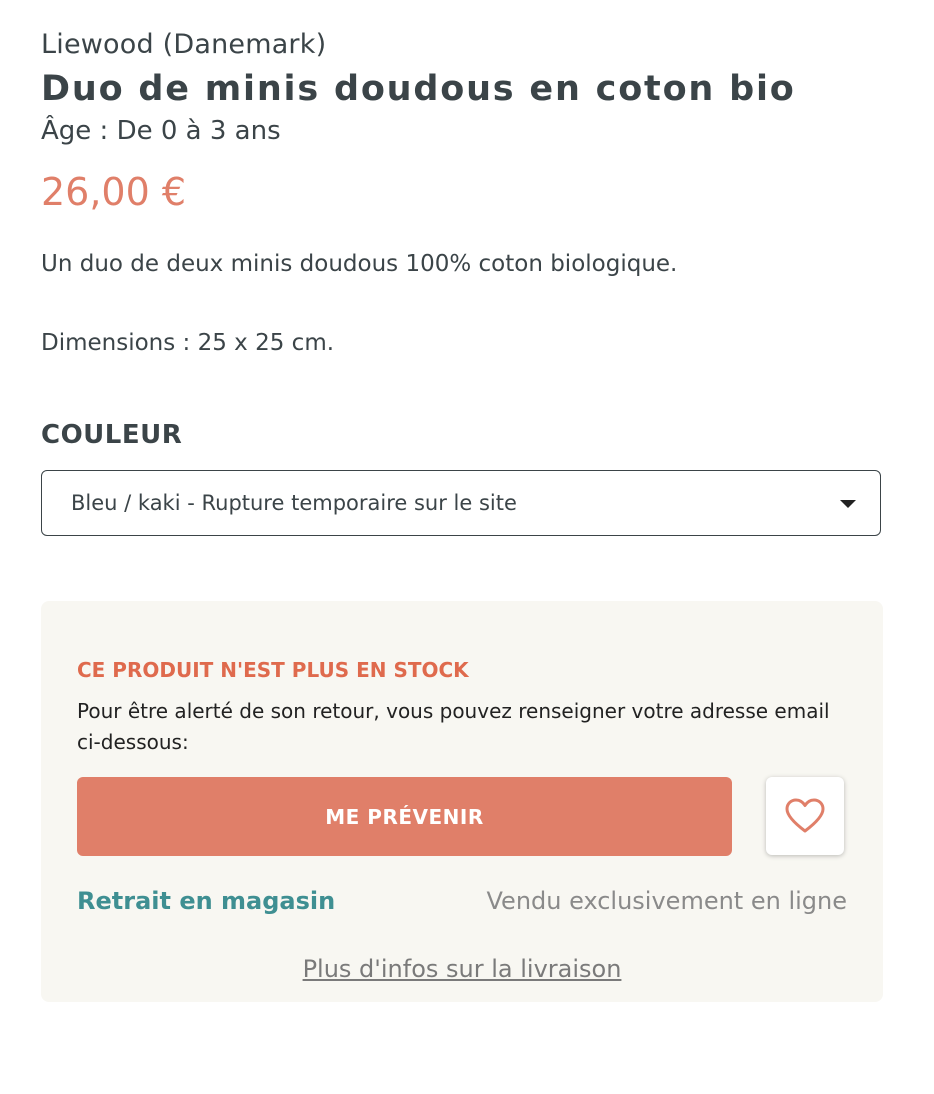 The height and width of the screenshot is (1094, 934). Describe the element at coordinates (184, 44) in the screenshot. I see `brand-name: Liewood (Danemark)` at that location.